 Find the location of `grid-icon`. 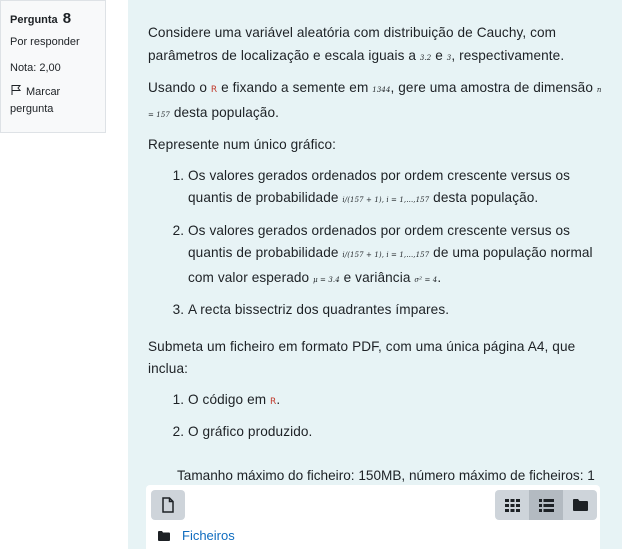

grid-icon is located at coordinates (512, 505).